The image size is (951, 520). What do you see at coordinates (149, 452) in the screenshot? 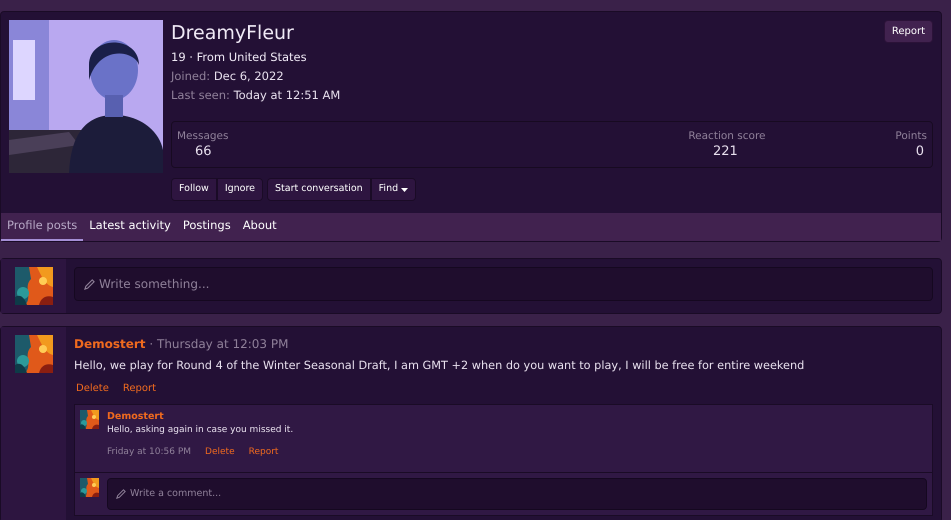
I see `comment-time: Friday at 10:56 PM` at bounding box center [149, 452].